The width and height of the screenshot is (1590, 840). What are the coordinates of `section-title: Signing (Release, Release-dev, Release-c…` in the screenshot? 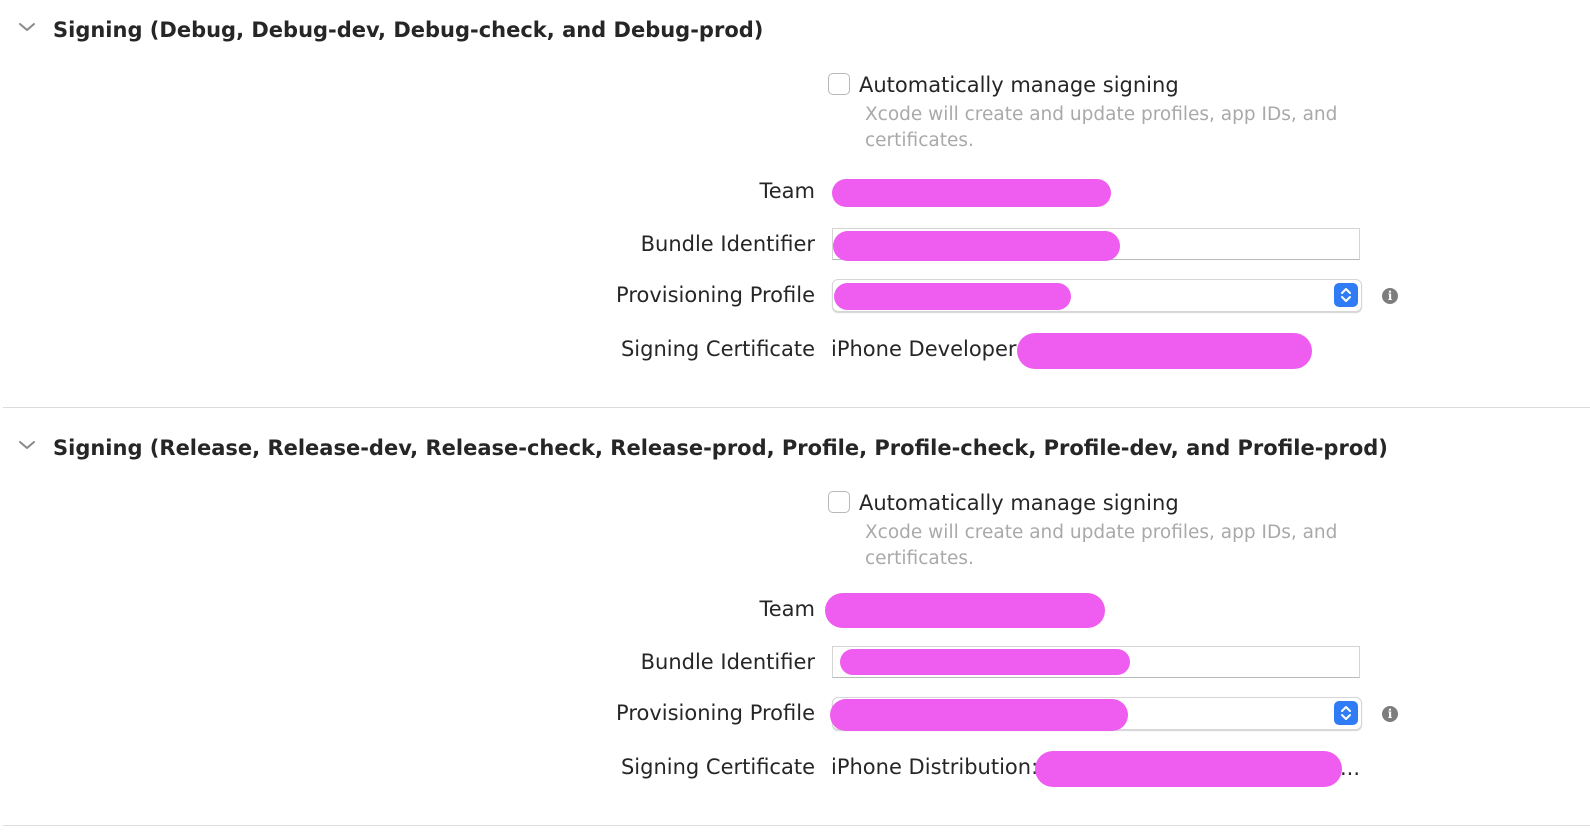 It's located at (720, 448).